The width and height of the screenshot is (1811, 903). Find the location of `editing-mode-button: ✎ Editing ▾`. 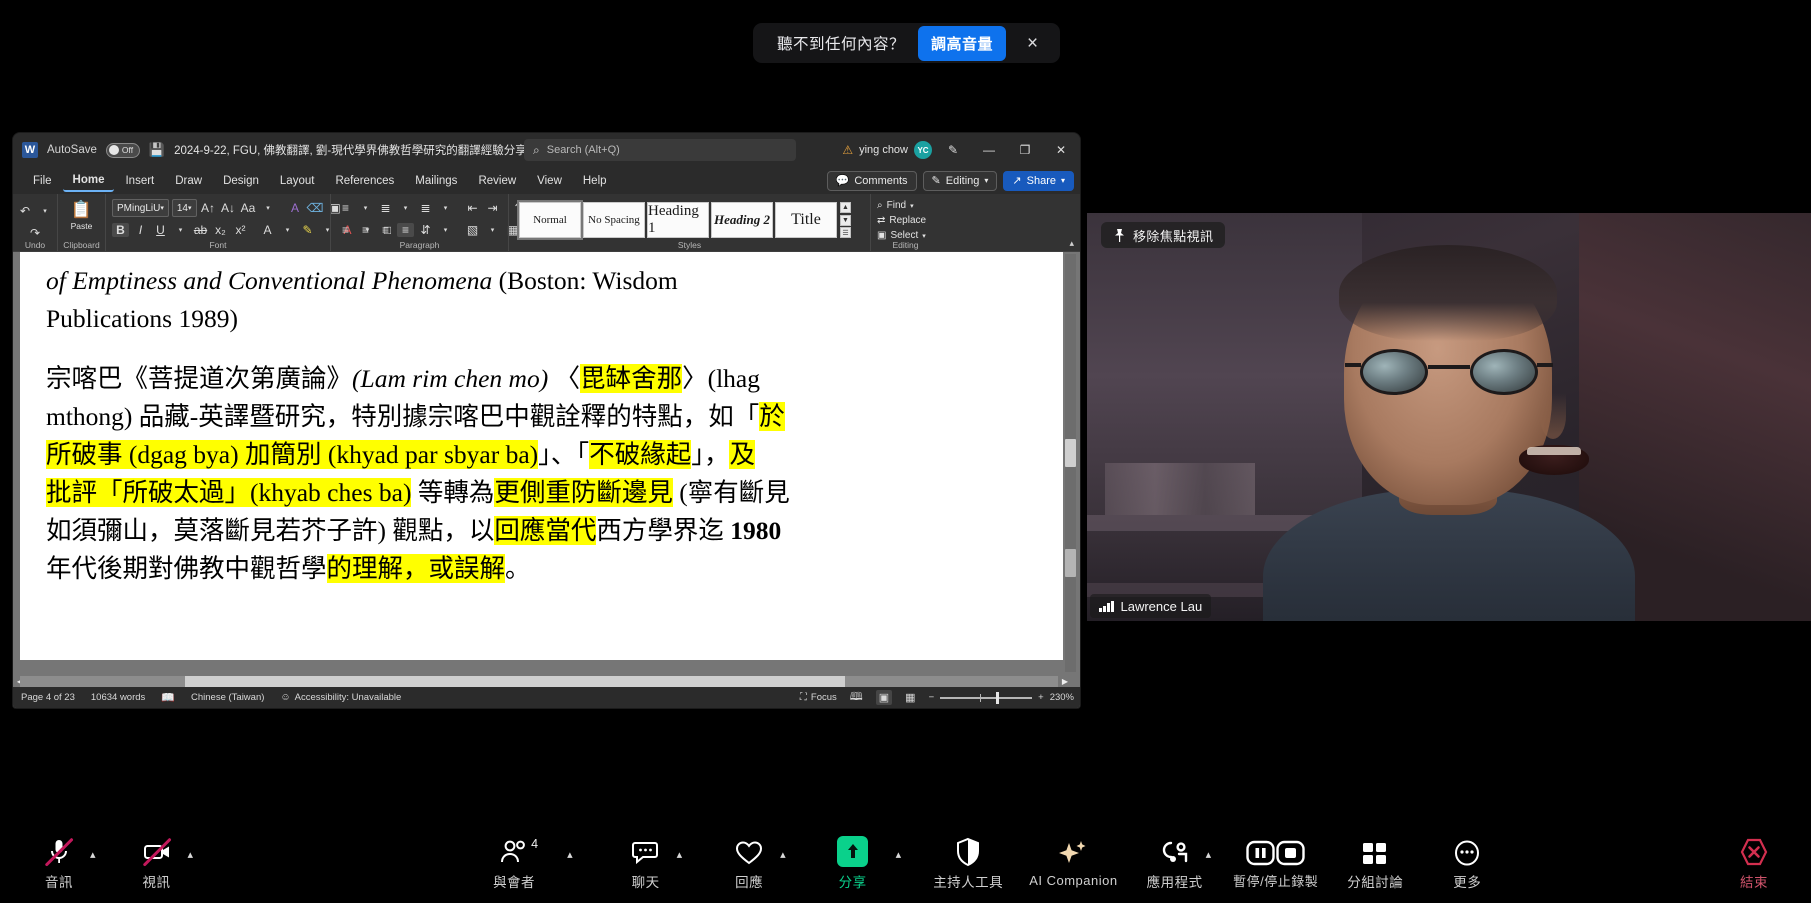

editing-mode-button: ✎ Editing ▾ is located at coordinates (960, 180).